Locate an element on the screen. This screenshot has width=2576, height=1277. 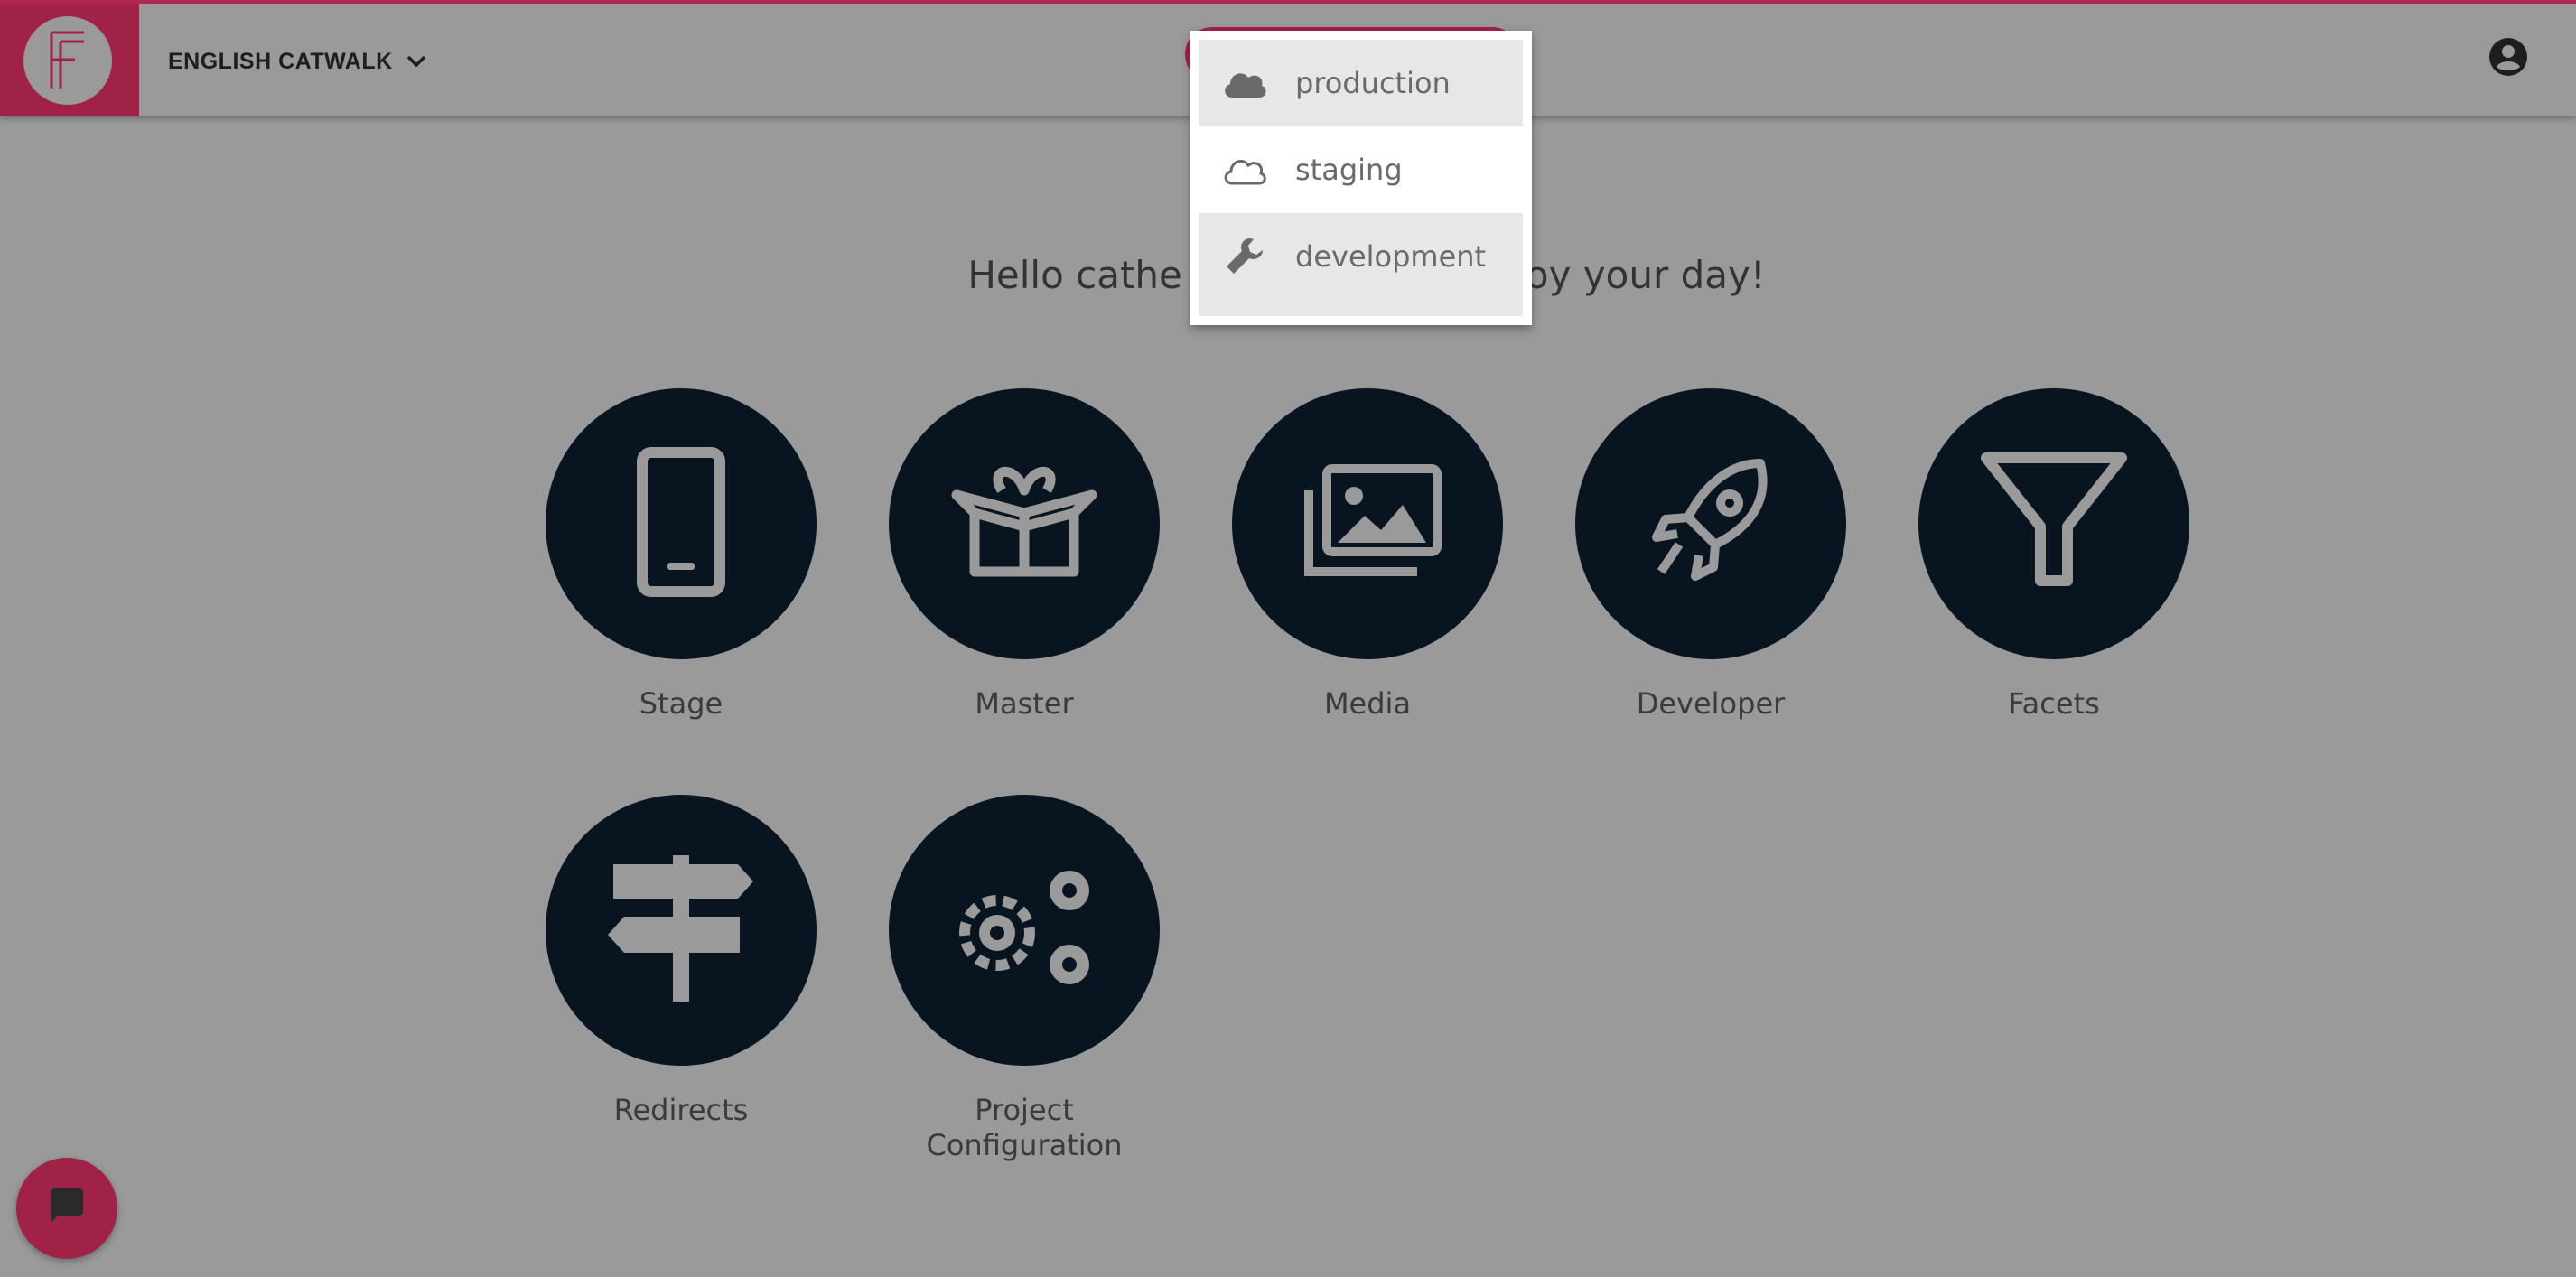
tile-label: Facets is located at coordinates (2054, 704).